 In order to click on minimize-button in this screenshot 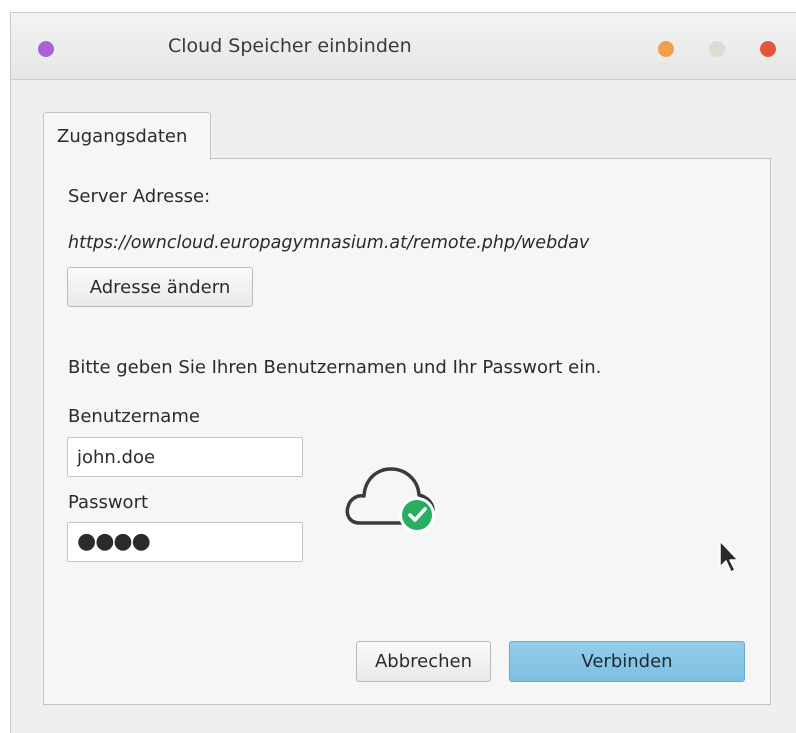, I will do `click(666, 49)`.